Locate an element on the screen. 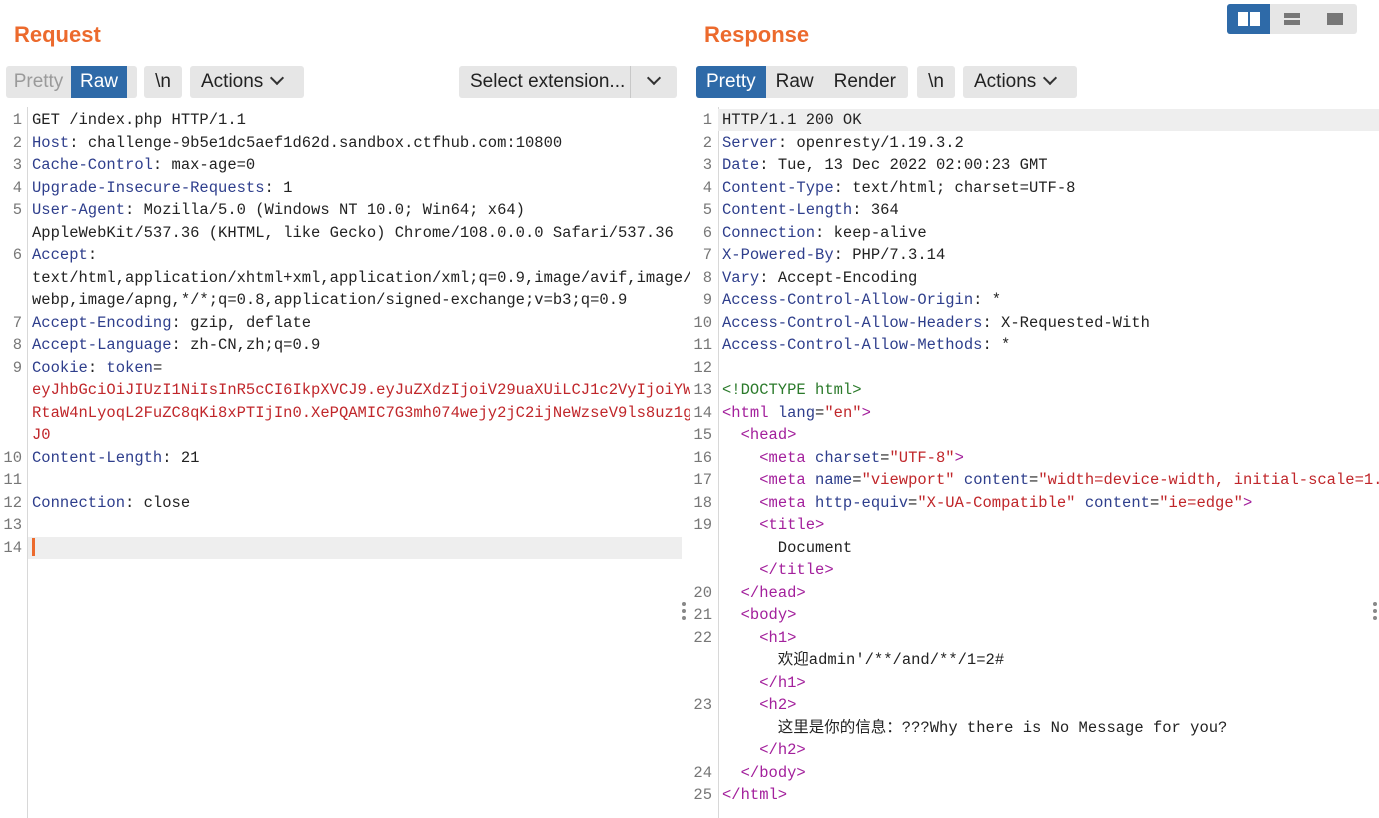 This screenshot has height=818, width=1379. code-token: : PHP/7.3.14 is located at coordinates (889, 255).